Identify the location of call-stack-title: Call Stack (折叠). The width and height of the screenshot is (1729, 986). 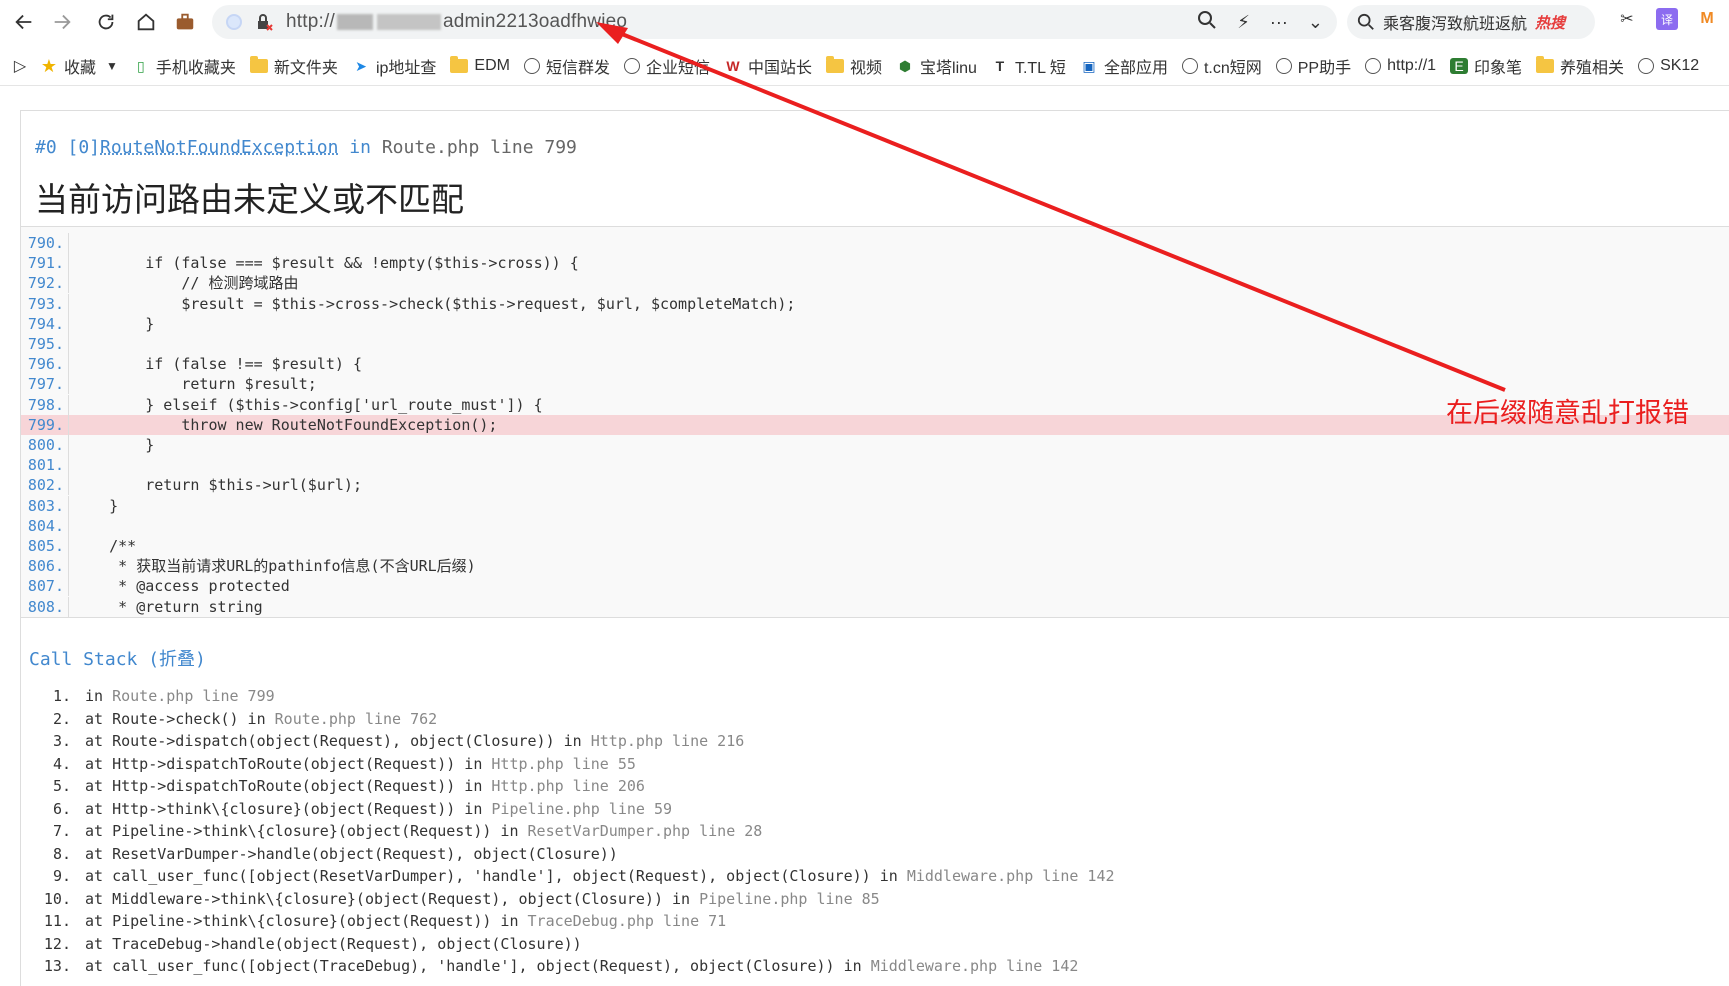
(117, 658).